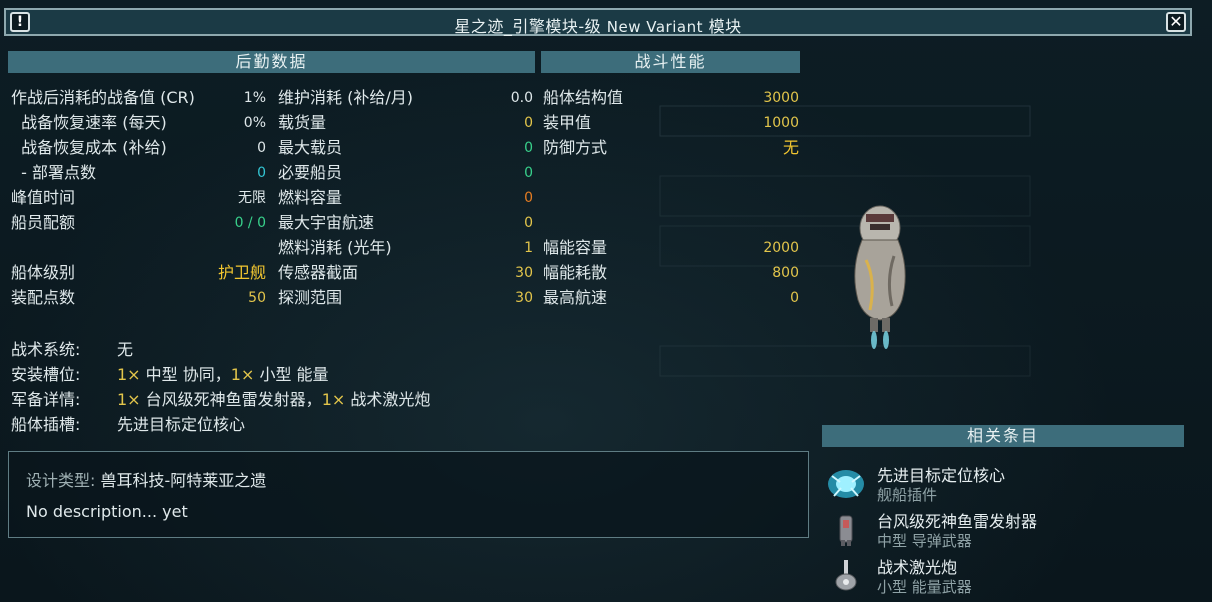 This screenshot has height=602, width=1212. I want to click on stat-label: 作战后消耗的战备值 (CR), so click(103, 97).